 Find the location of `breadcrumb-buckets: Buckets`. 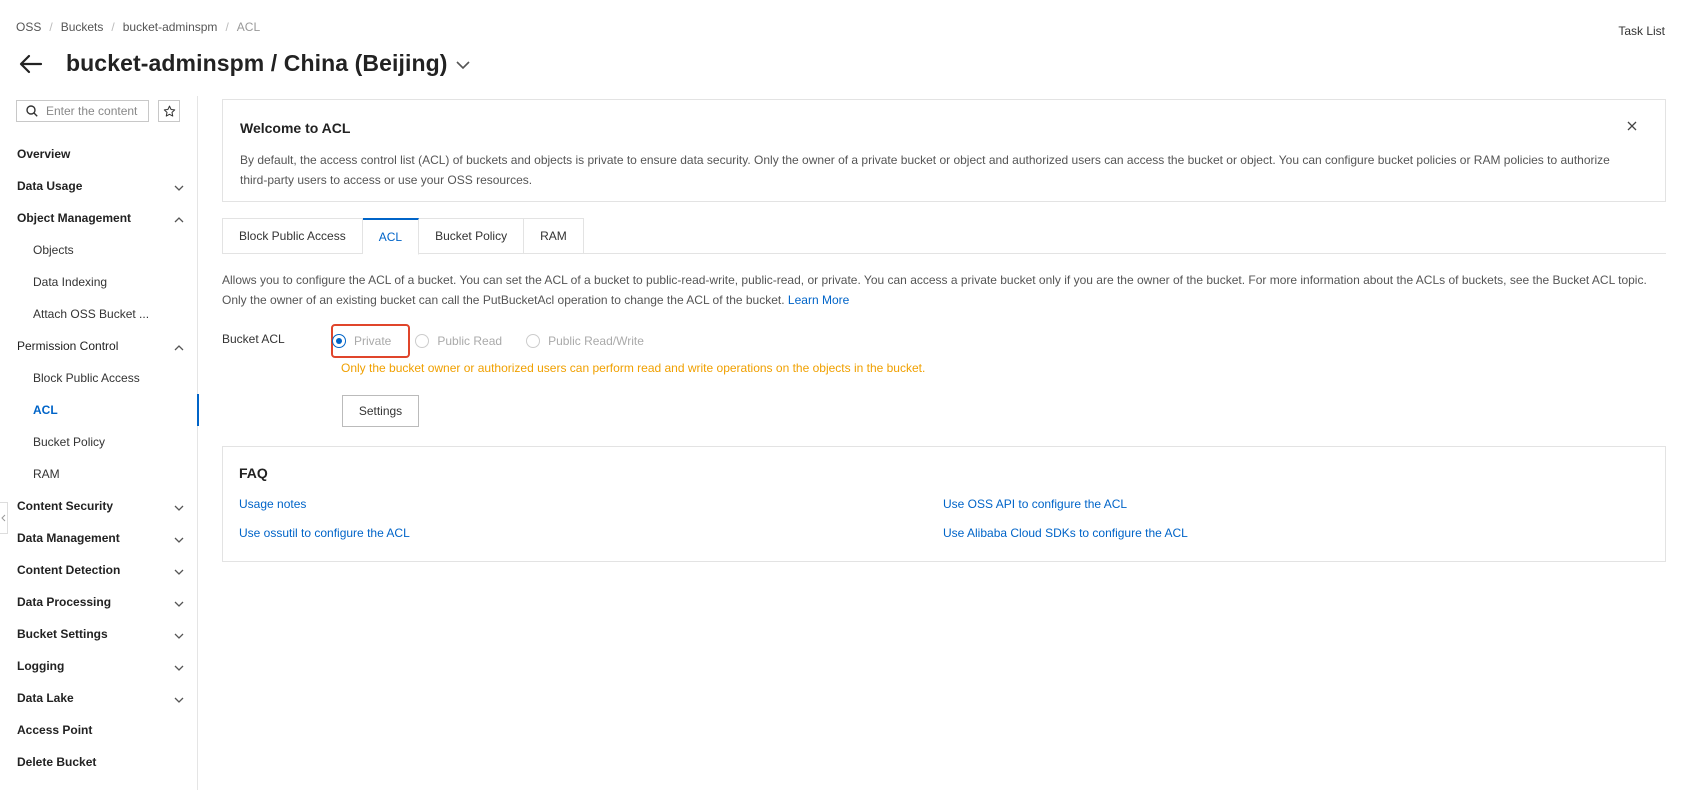

breadcrumb-buckets: Buckets is located at coordinates (82, 27).